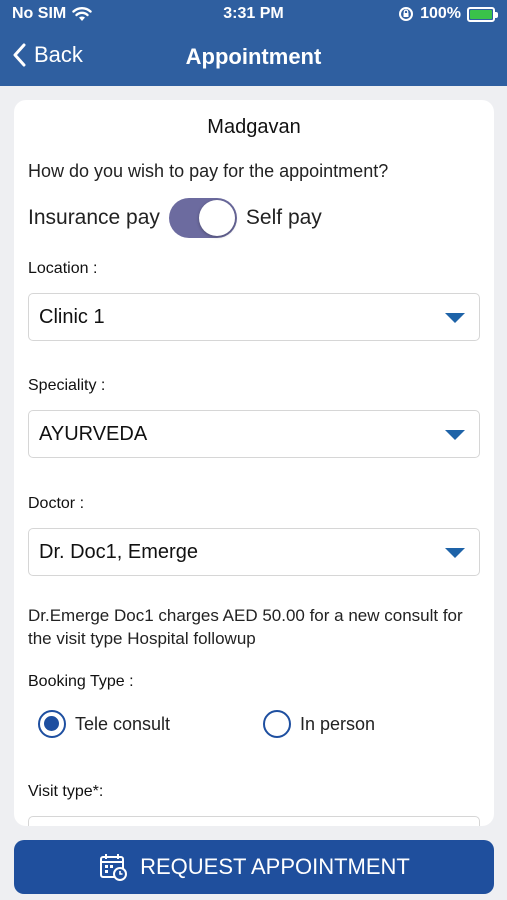  What do you see at coordinates (63, 268) in the screenshot?
I see `location-label: Location :` at bounding box center [63, 268].